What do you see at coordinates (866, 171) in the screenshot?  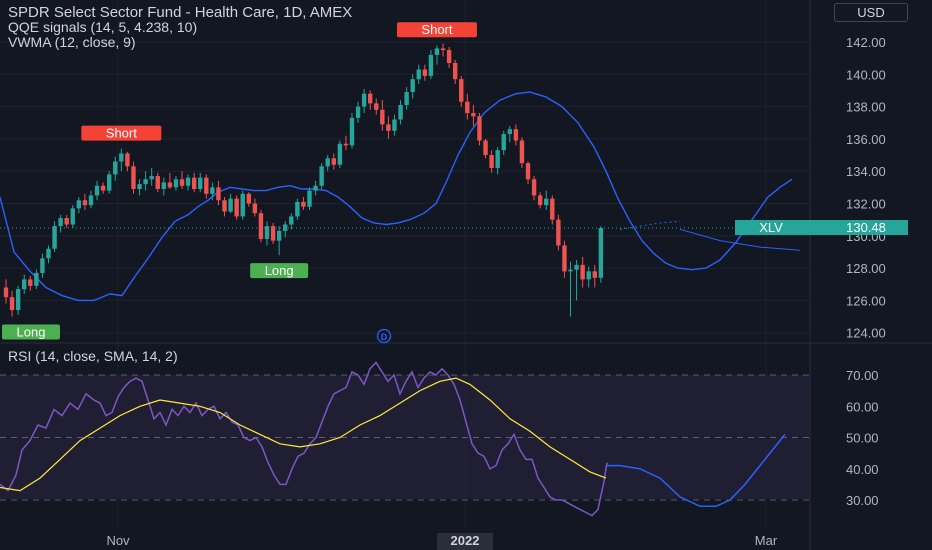 I see `price-axis-label: 134.00` at bounding box center [866, 171].